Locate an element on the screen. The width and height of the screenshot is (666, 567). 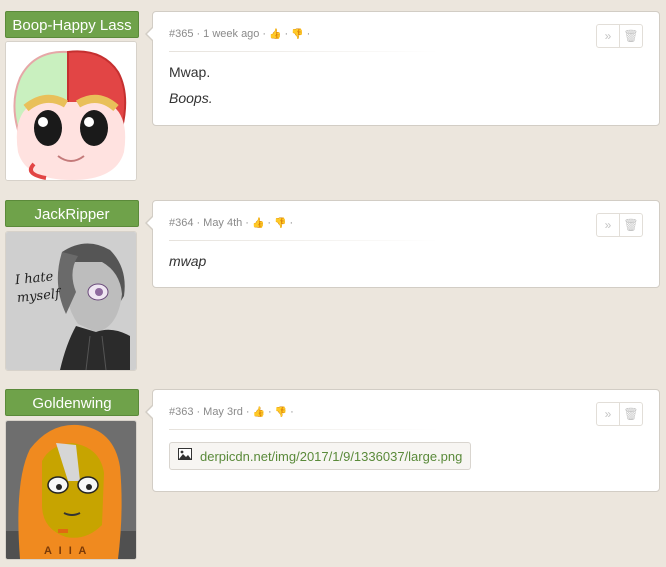
comment-card: #364 · May 4th · 👍 · 👎 · » 🗑 mwap is located at coordinates (402, 244).